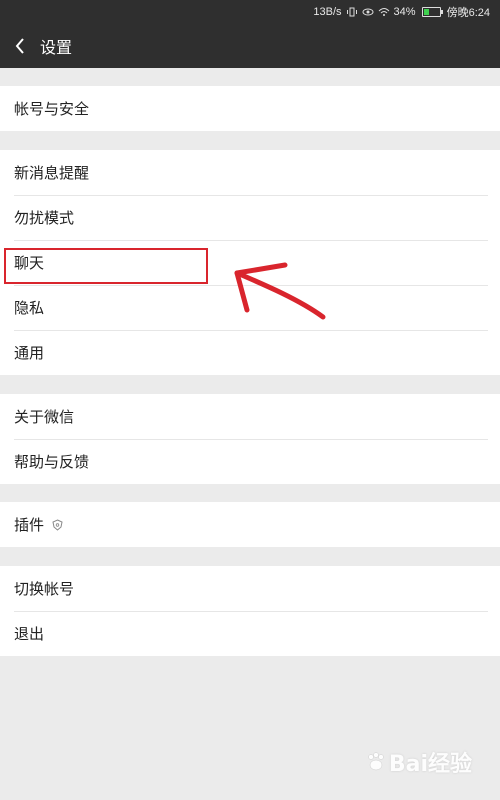 The image size is (500, 800). Describe the element at coordinates (29, 353) in the screenshot. I see `item-label: 通用` at that location.